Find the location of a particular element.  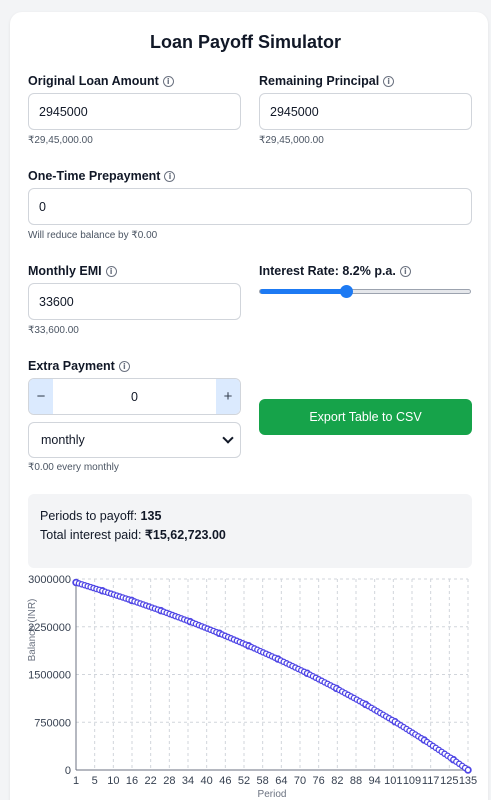

period-marker is located at coordinates (468, 770).